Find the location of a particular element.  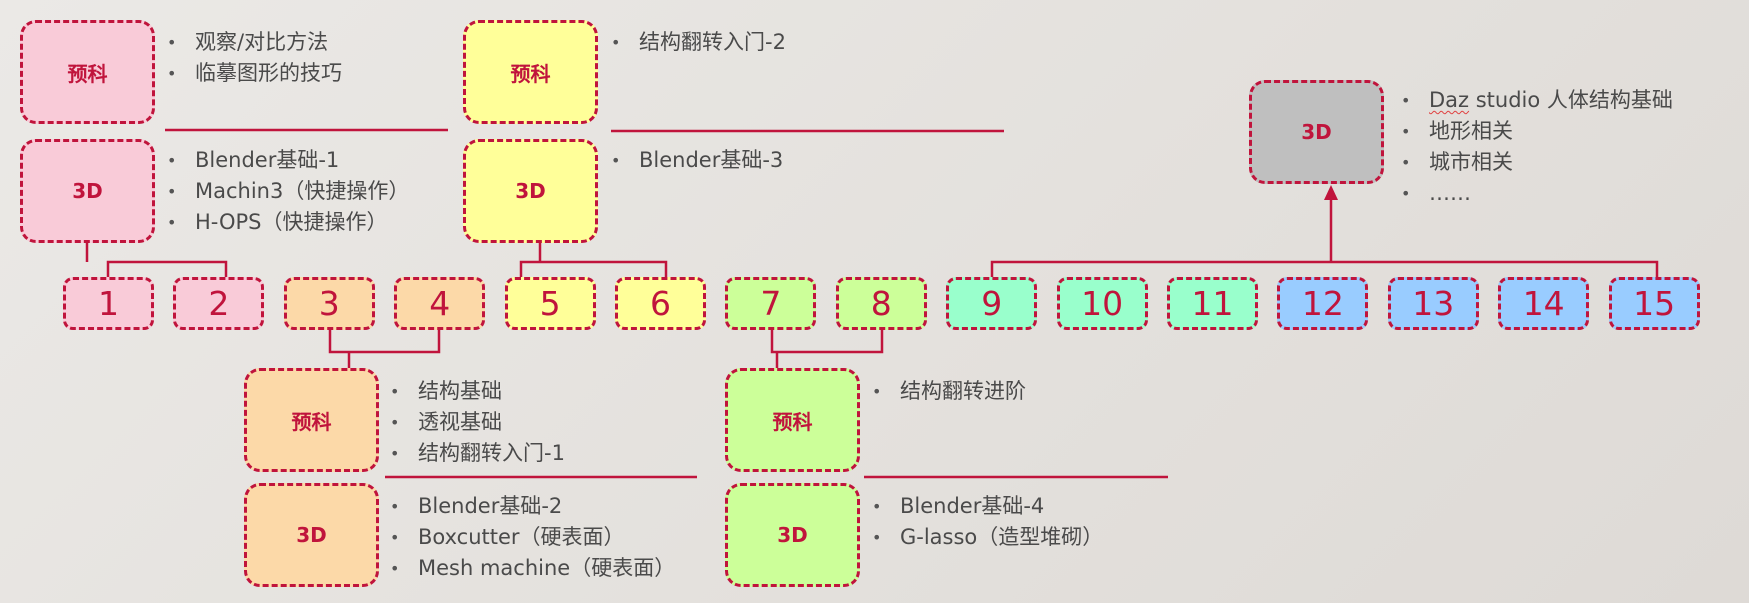

3d-list-4: Blender基础-4 G-lasso（造型堆砌） is located at coordinates (987, 522).